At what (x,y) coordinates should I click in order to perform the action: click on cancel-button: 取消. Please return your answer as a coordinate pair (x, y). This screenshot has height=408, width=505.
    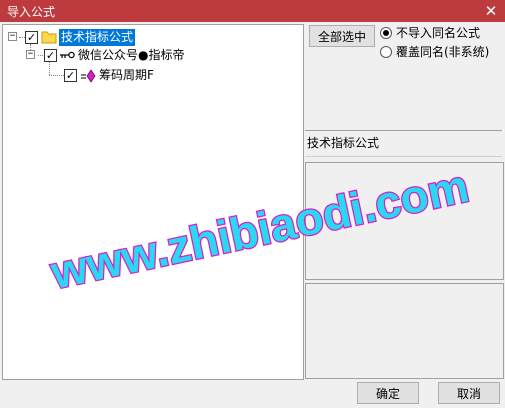
    Looking at the image, I should click on (469, 393).